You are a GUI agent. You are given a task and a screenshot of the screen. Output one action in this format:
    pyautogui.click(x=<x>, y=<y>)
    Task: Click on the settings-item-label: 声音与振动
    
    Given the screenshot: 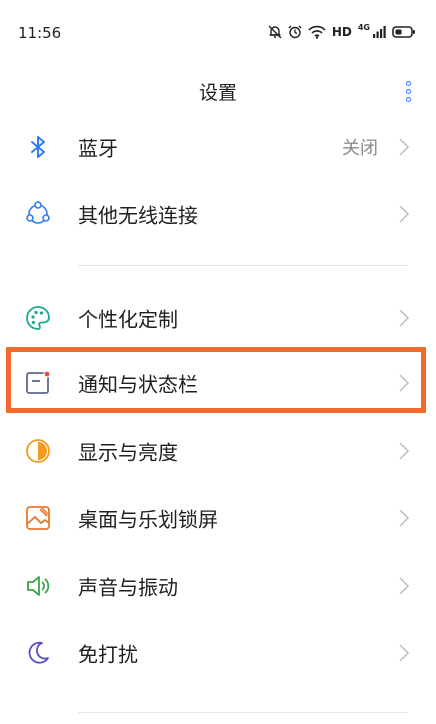 What is the action you would take?
    pyautogui.click(x=128, y=587)
    